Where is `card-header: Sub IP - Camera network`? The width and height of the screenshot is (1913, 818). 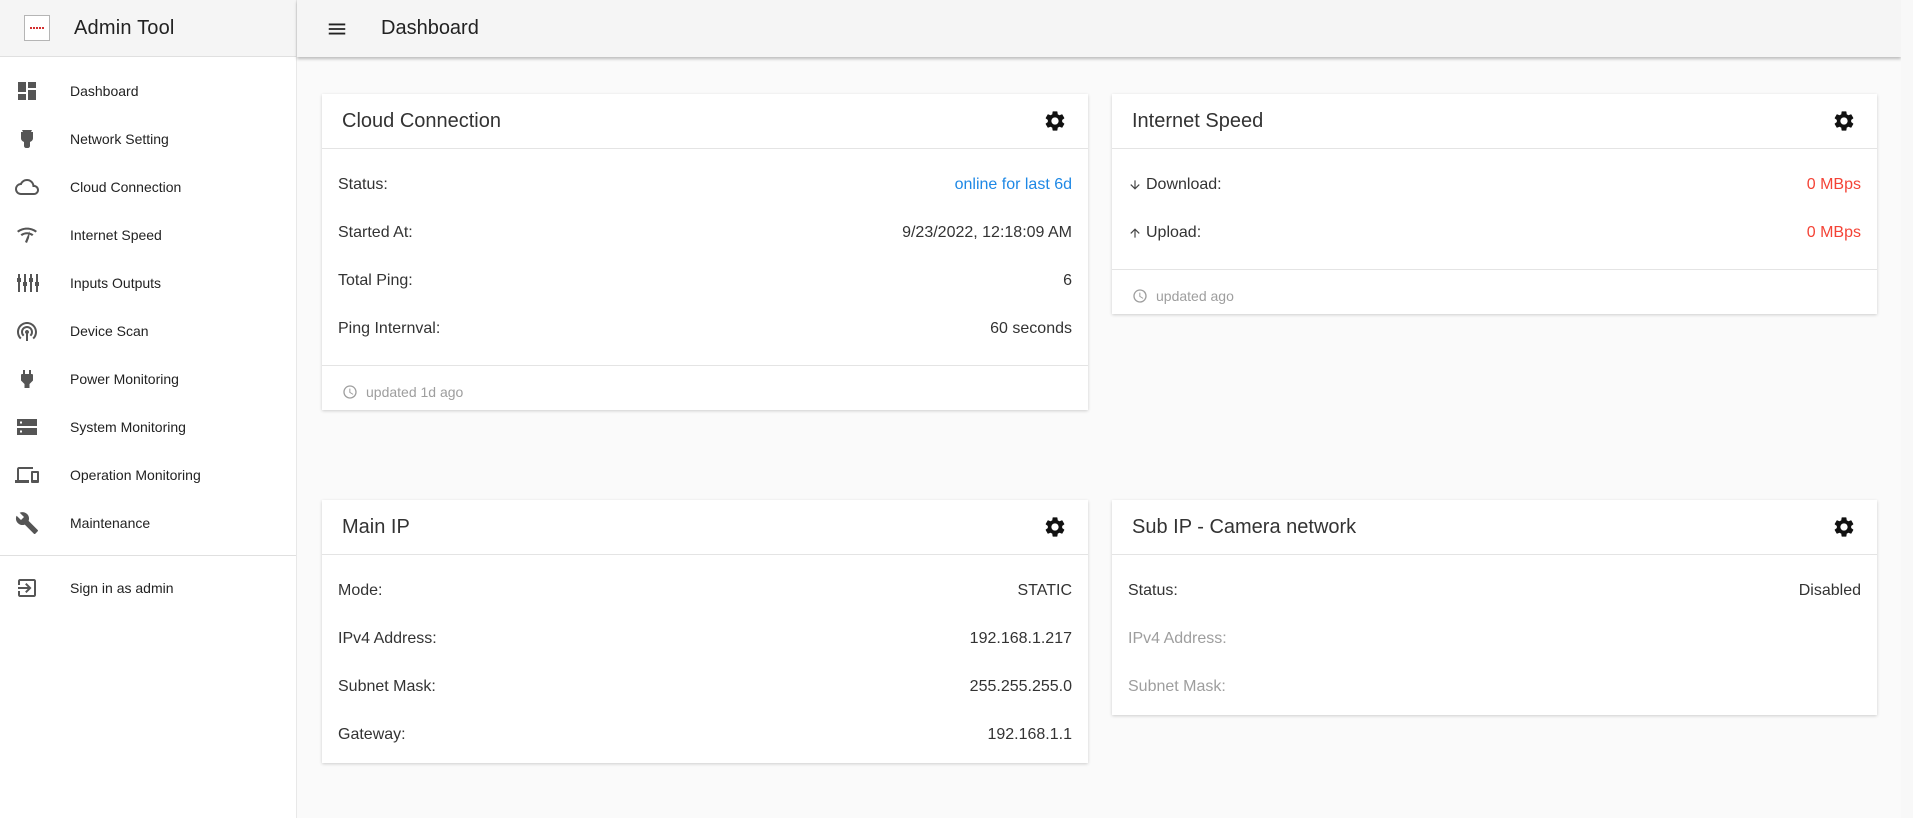
card-header: Sub IP - Camera network is located at coordinates (1494, 527).